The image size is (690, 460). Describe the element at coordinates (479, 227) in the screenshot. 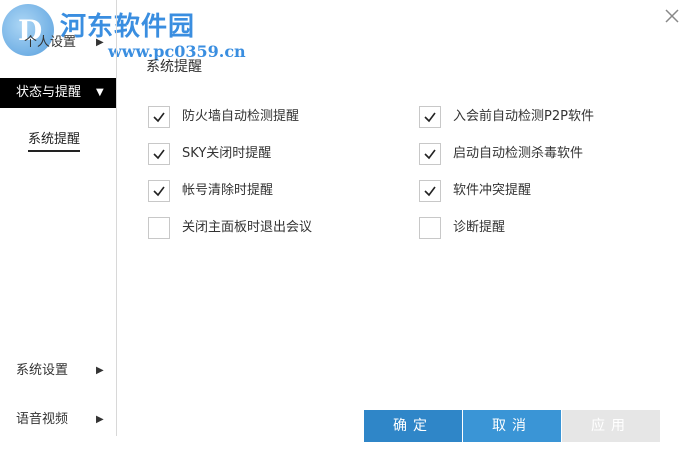

I see `option-label: 诊断提醒` at that location.